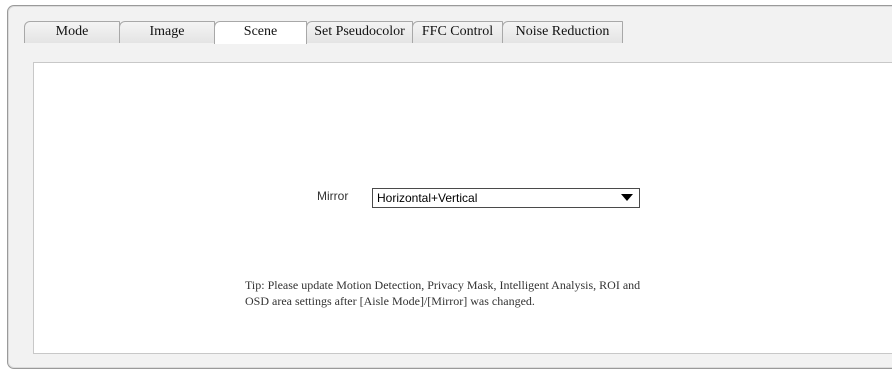  I want to click on tab-noise-reduction: Noise Reduction, so click(562, 32).